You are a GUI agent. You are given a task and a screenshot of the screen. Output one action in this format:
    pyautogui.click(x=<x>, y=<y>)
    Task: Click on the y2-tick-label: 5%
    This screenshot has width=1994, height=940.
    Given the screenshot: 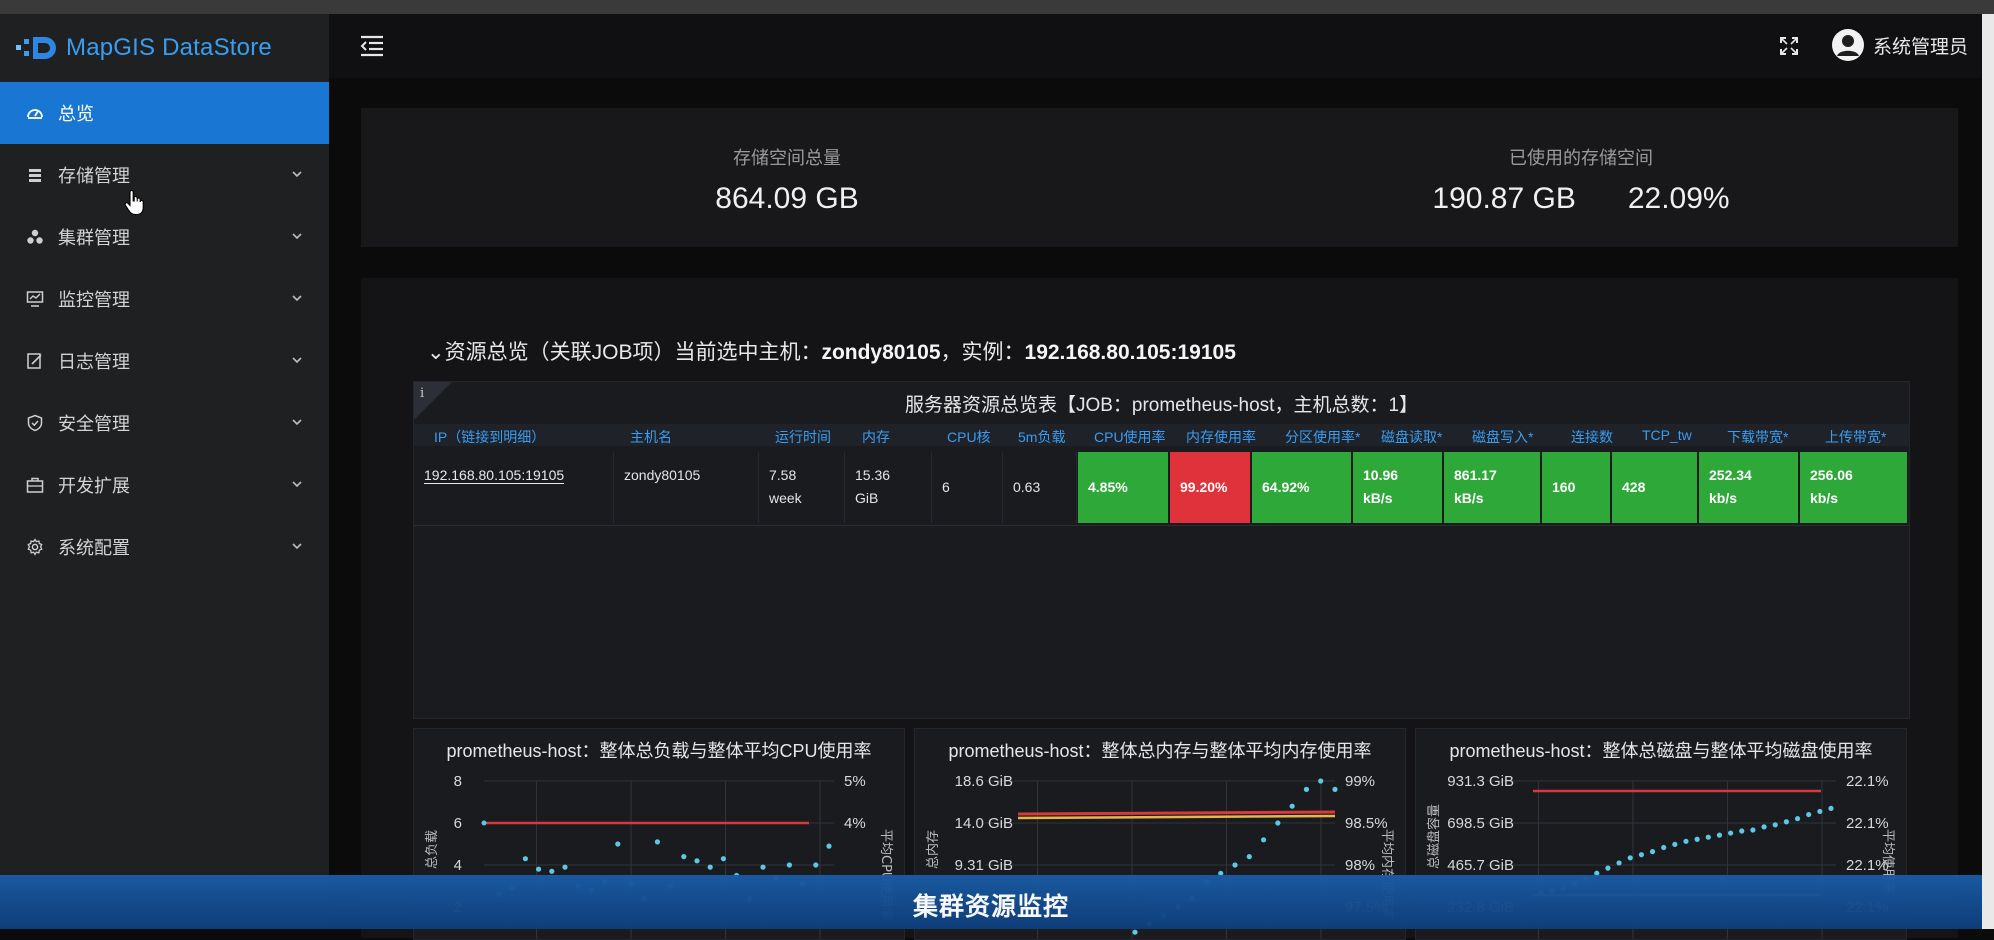 What is the action you would take?
    pyautogui.click(x=855, y=781)
    